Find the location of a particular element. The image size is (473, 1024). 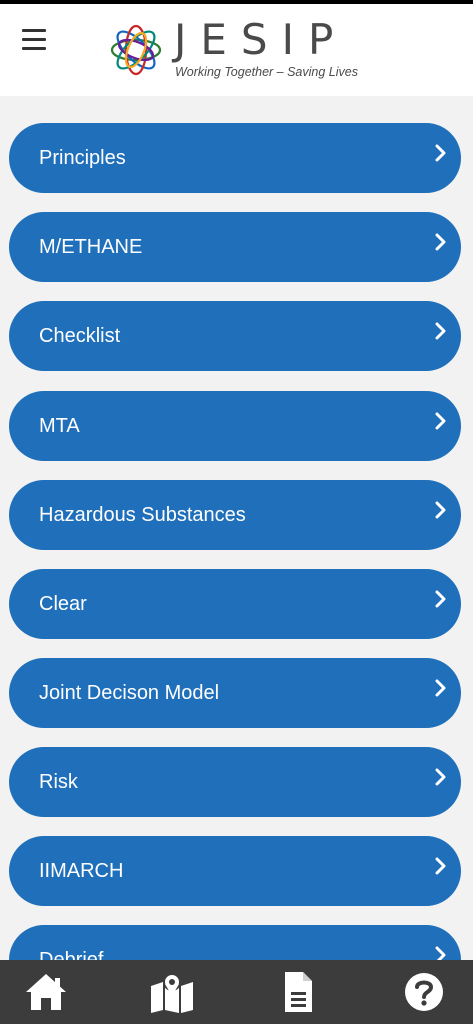

menu-item-label: Hazardous Substances is located at coordinates (142, 515).